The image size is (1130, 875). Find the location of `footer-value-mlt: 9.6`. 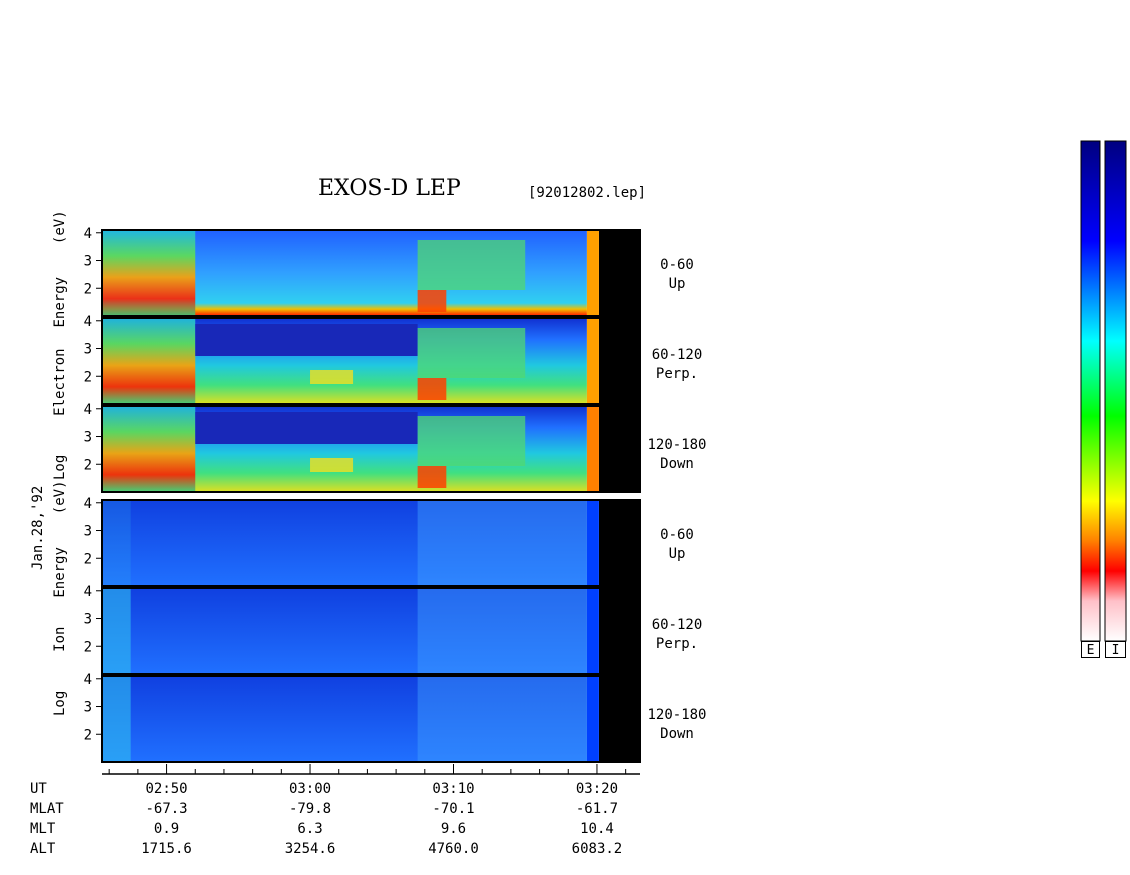

footer-value-mlt: 9.6 is located at coordinates (453, 829).